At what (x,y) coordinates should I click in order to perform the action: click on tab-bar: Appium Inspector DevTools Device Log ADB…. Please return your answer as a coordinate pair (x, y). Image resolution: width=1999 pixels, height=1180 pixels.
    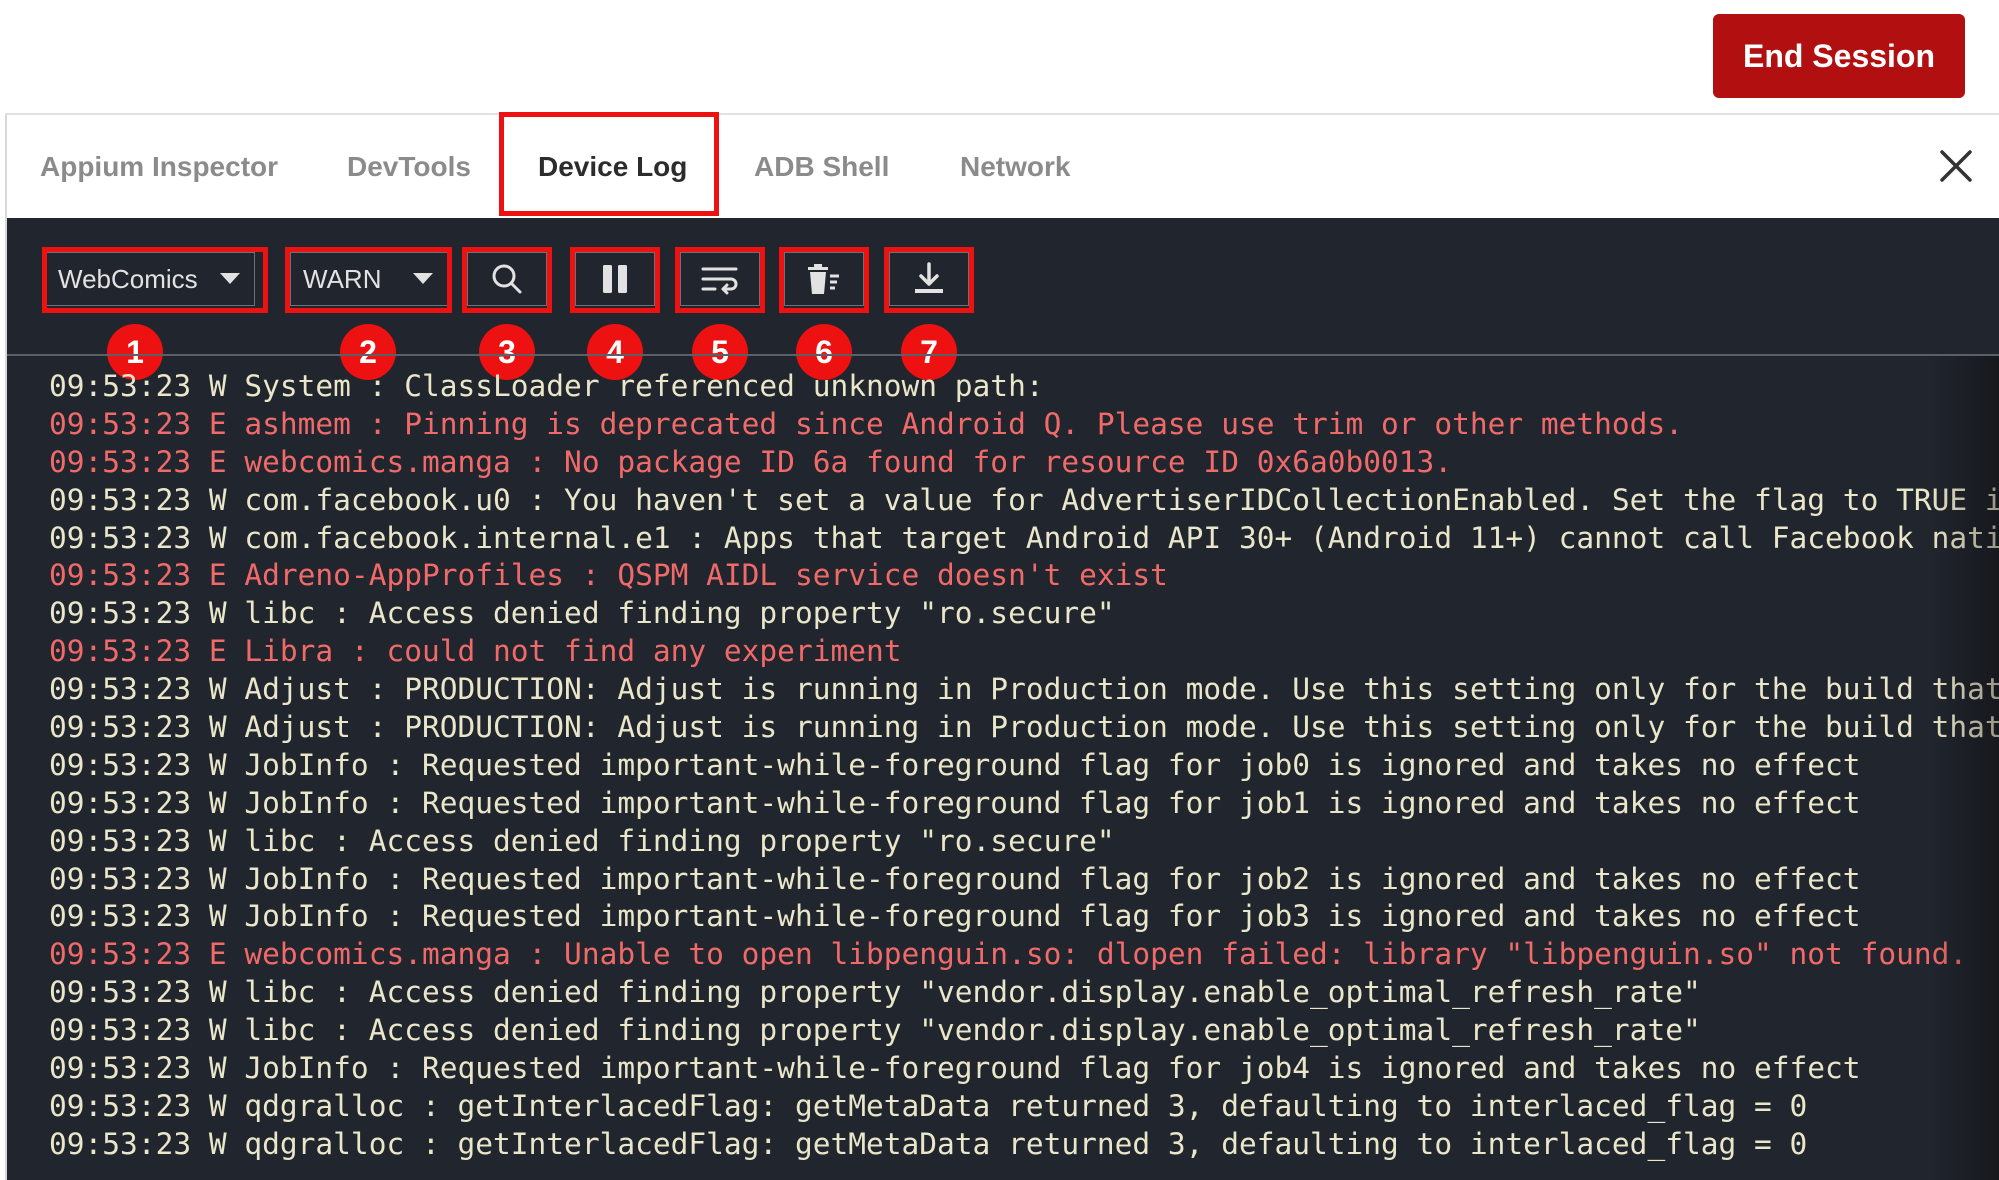
    Looking at the image, I should click on (1003, 165).